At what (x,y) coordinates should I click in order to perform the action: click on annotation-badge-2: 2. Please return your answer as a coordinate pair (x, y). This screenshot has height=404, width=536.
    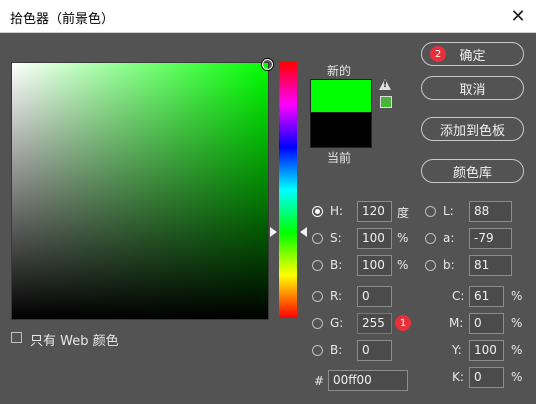
    Looking at the image, I should click on (438, 54).